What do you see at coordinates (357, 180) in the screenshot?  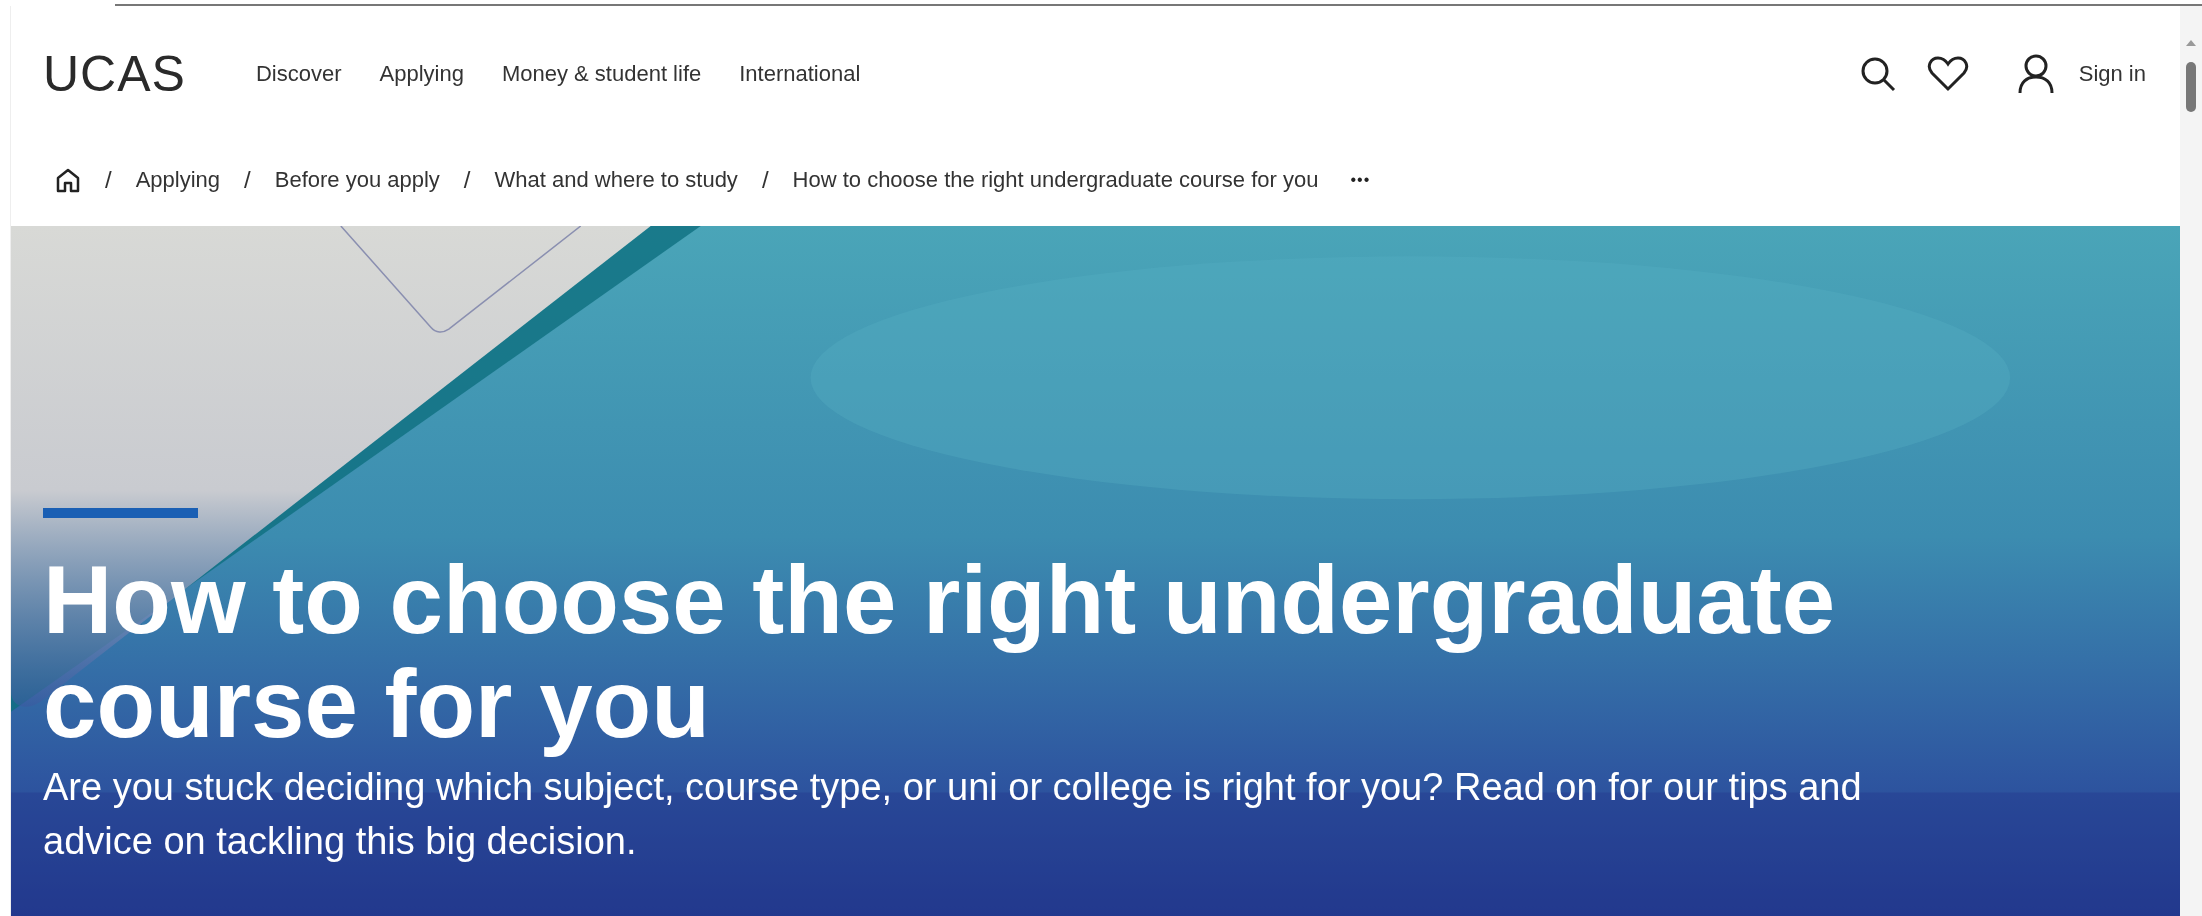 I see `breadcrumb-link: Before you apply` at bounding box center [357, 180].